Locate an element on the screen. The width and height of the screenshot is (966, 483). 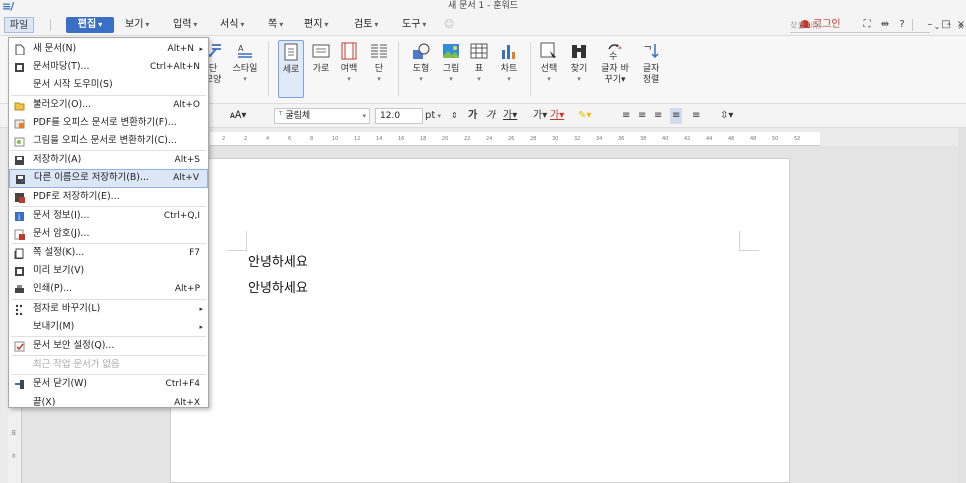
save-as-icon is located at coordinates (20, 180).